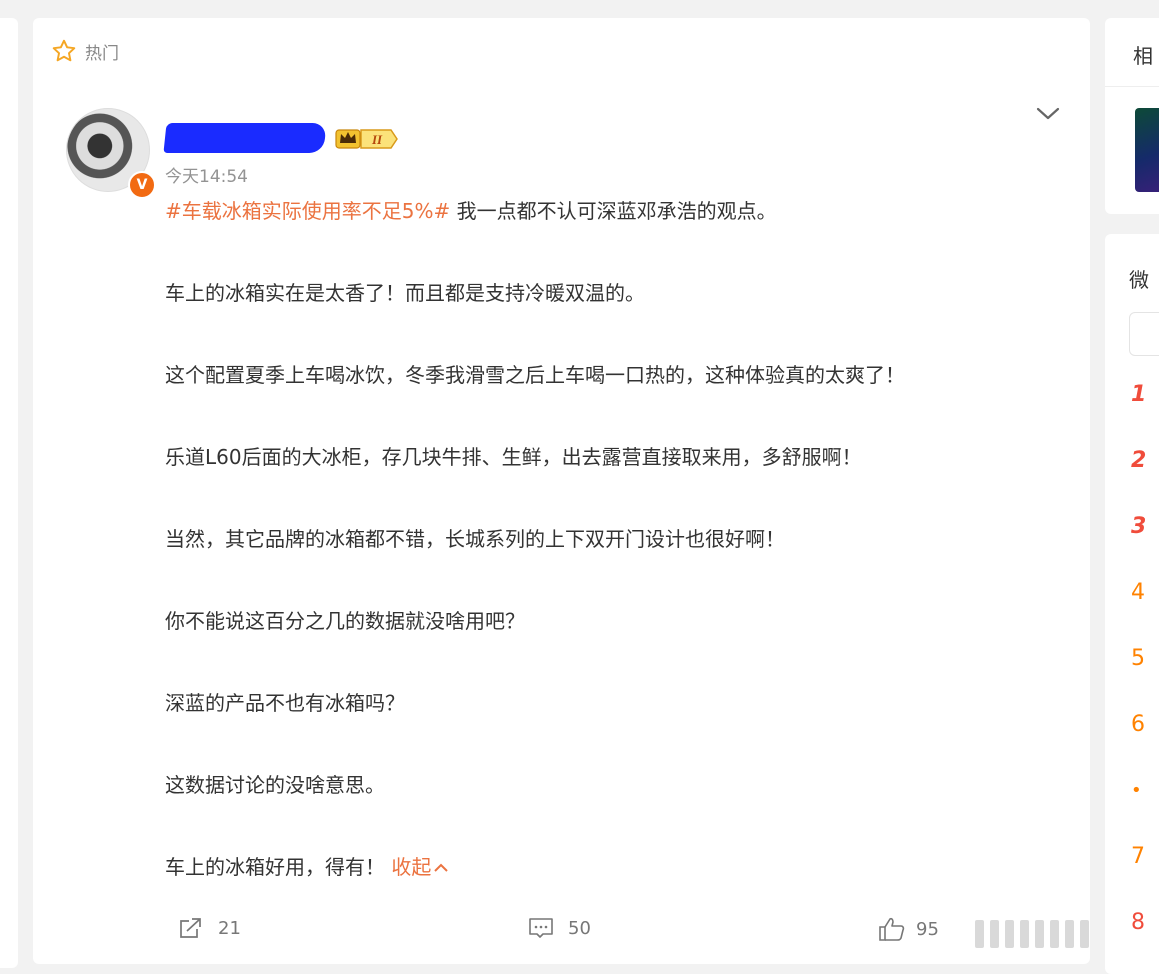 The height and width of the screenshot is (974, 1159). What do you see at coordinates (142, 185) in the screenshot?
I see `verified-badge: V` at bounding box center [142, 185].